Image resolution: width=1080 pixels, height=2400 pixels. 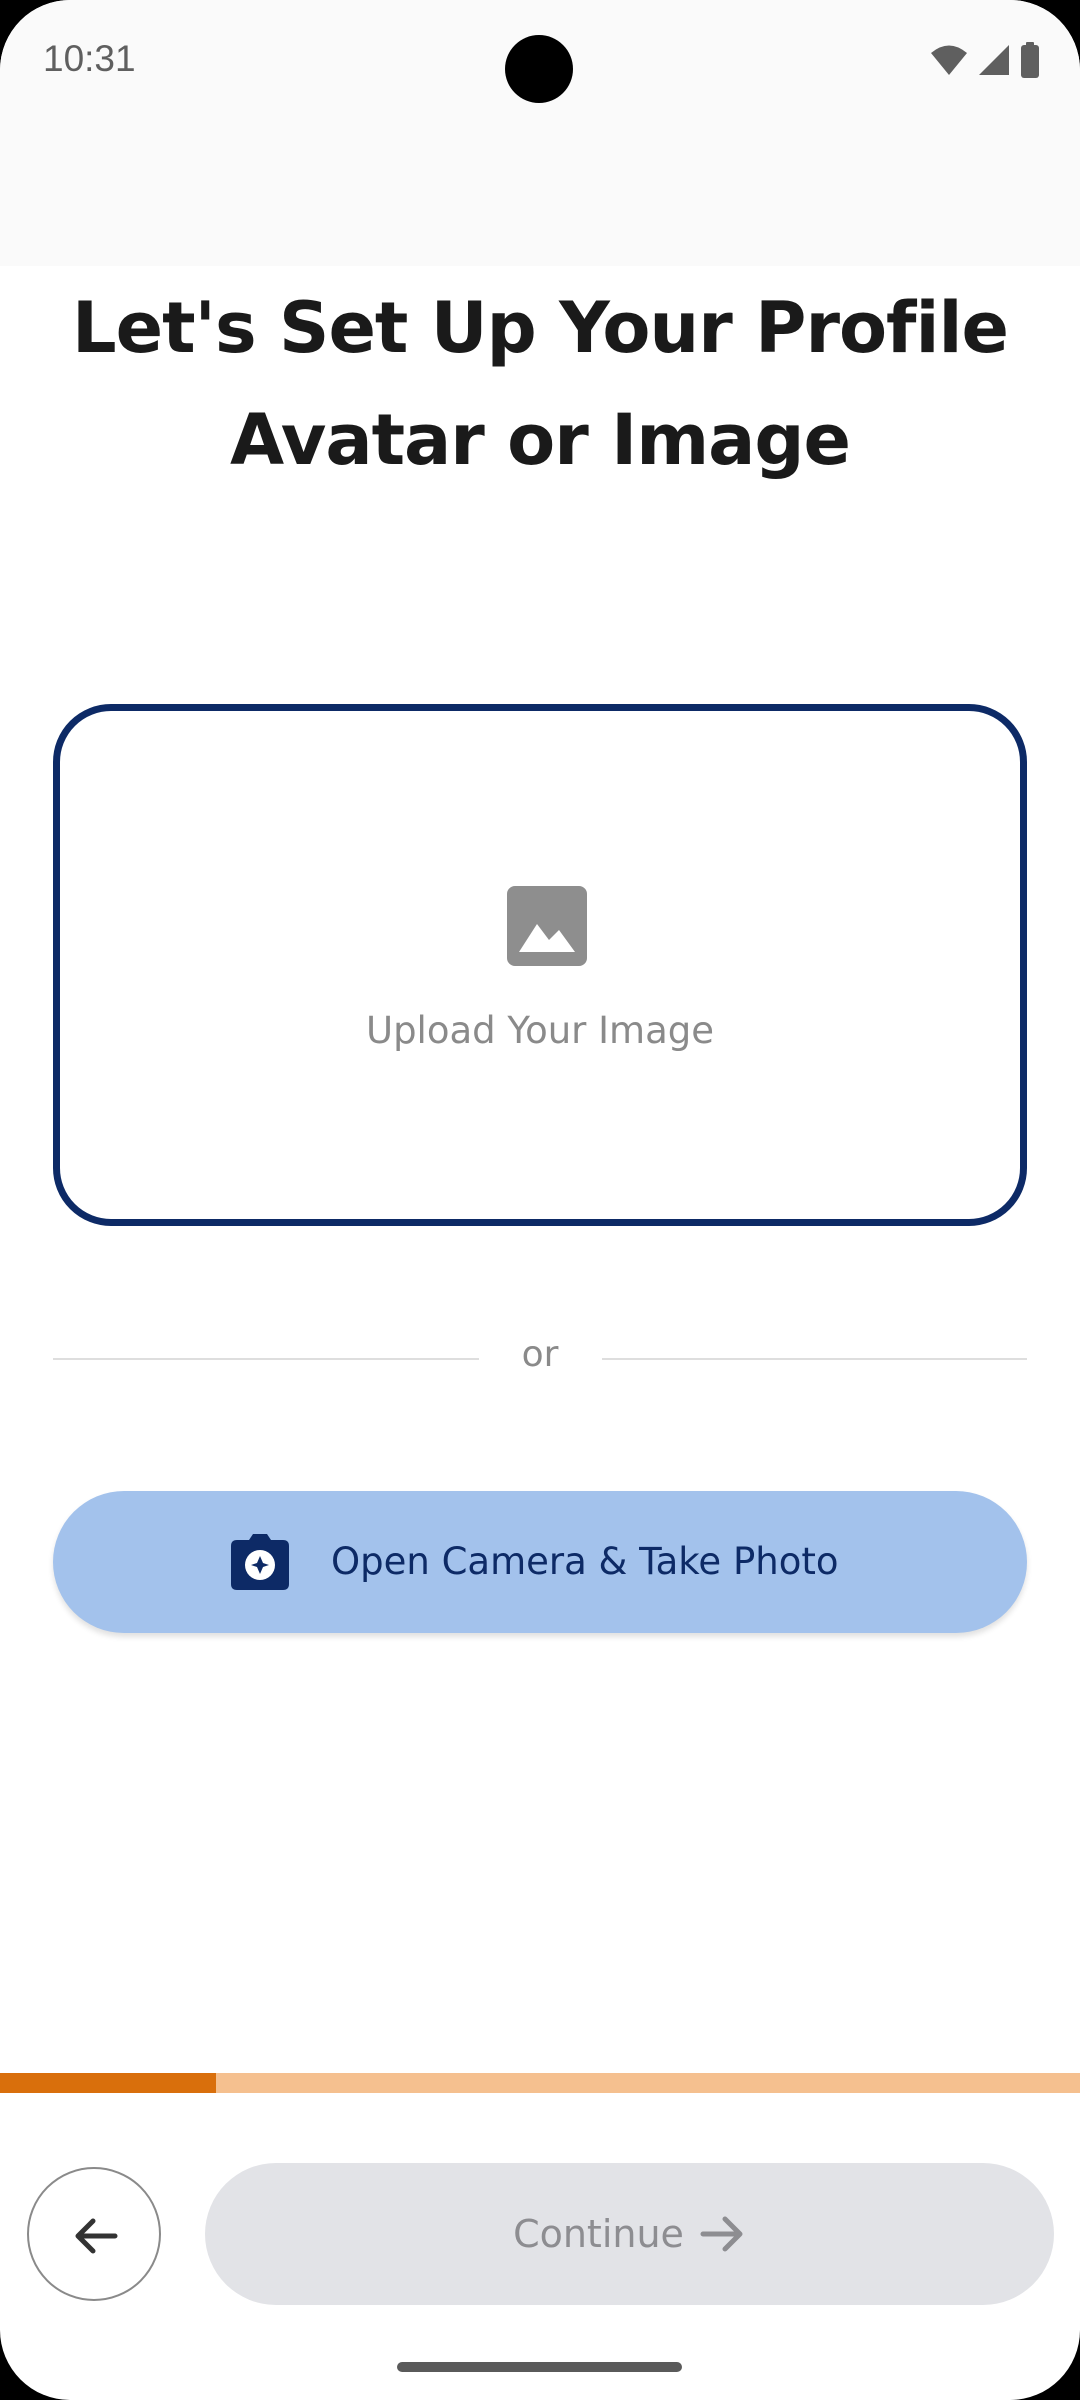 I want to click on status-bar: 10:31, so click(x=540, y=133).